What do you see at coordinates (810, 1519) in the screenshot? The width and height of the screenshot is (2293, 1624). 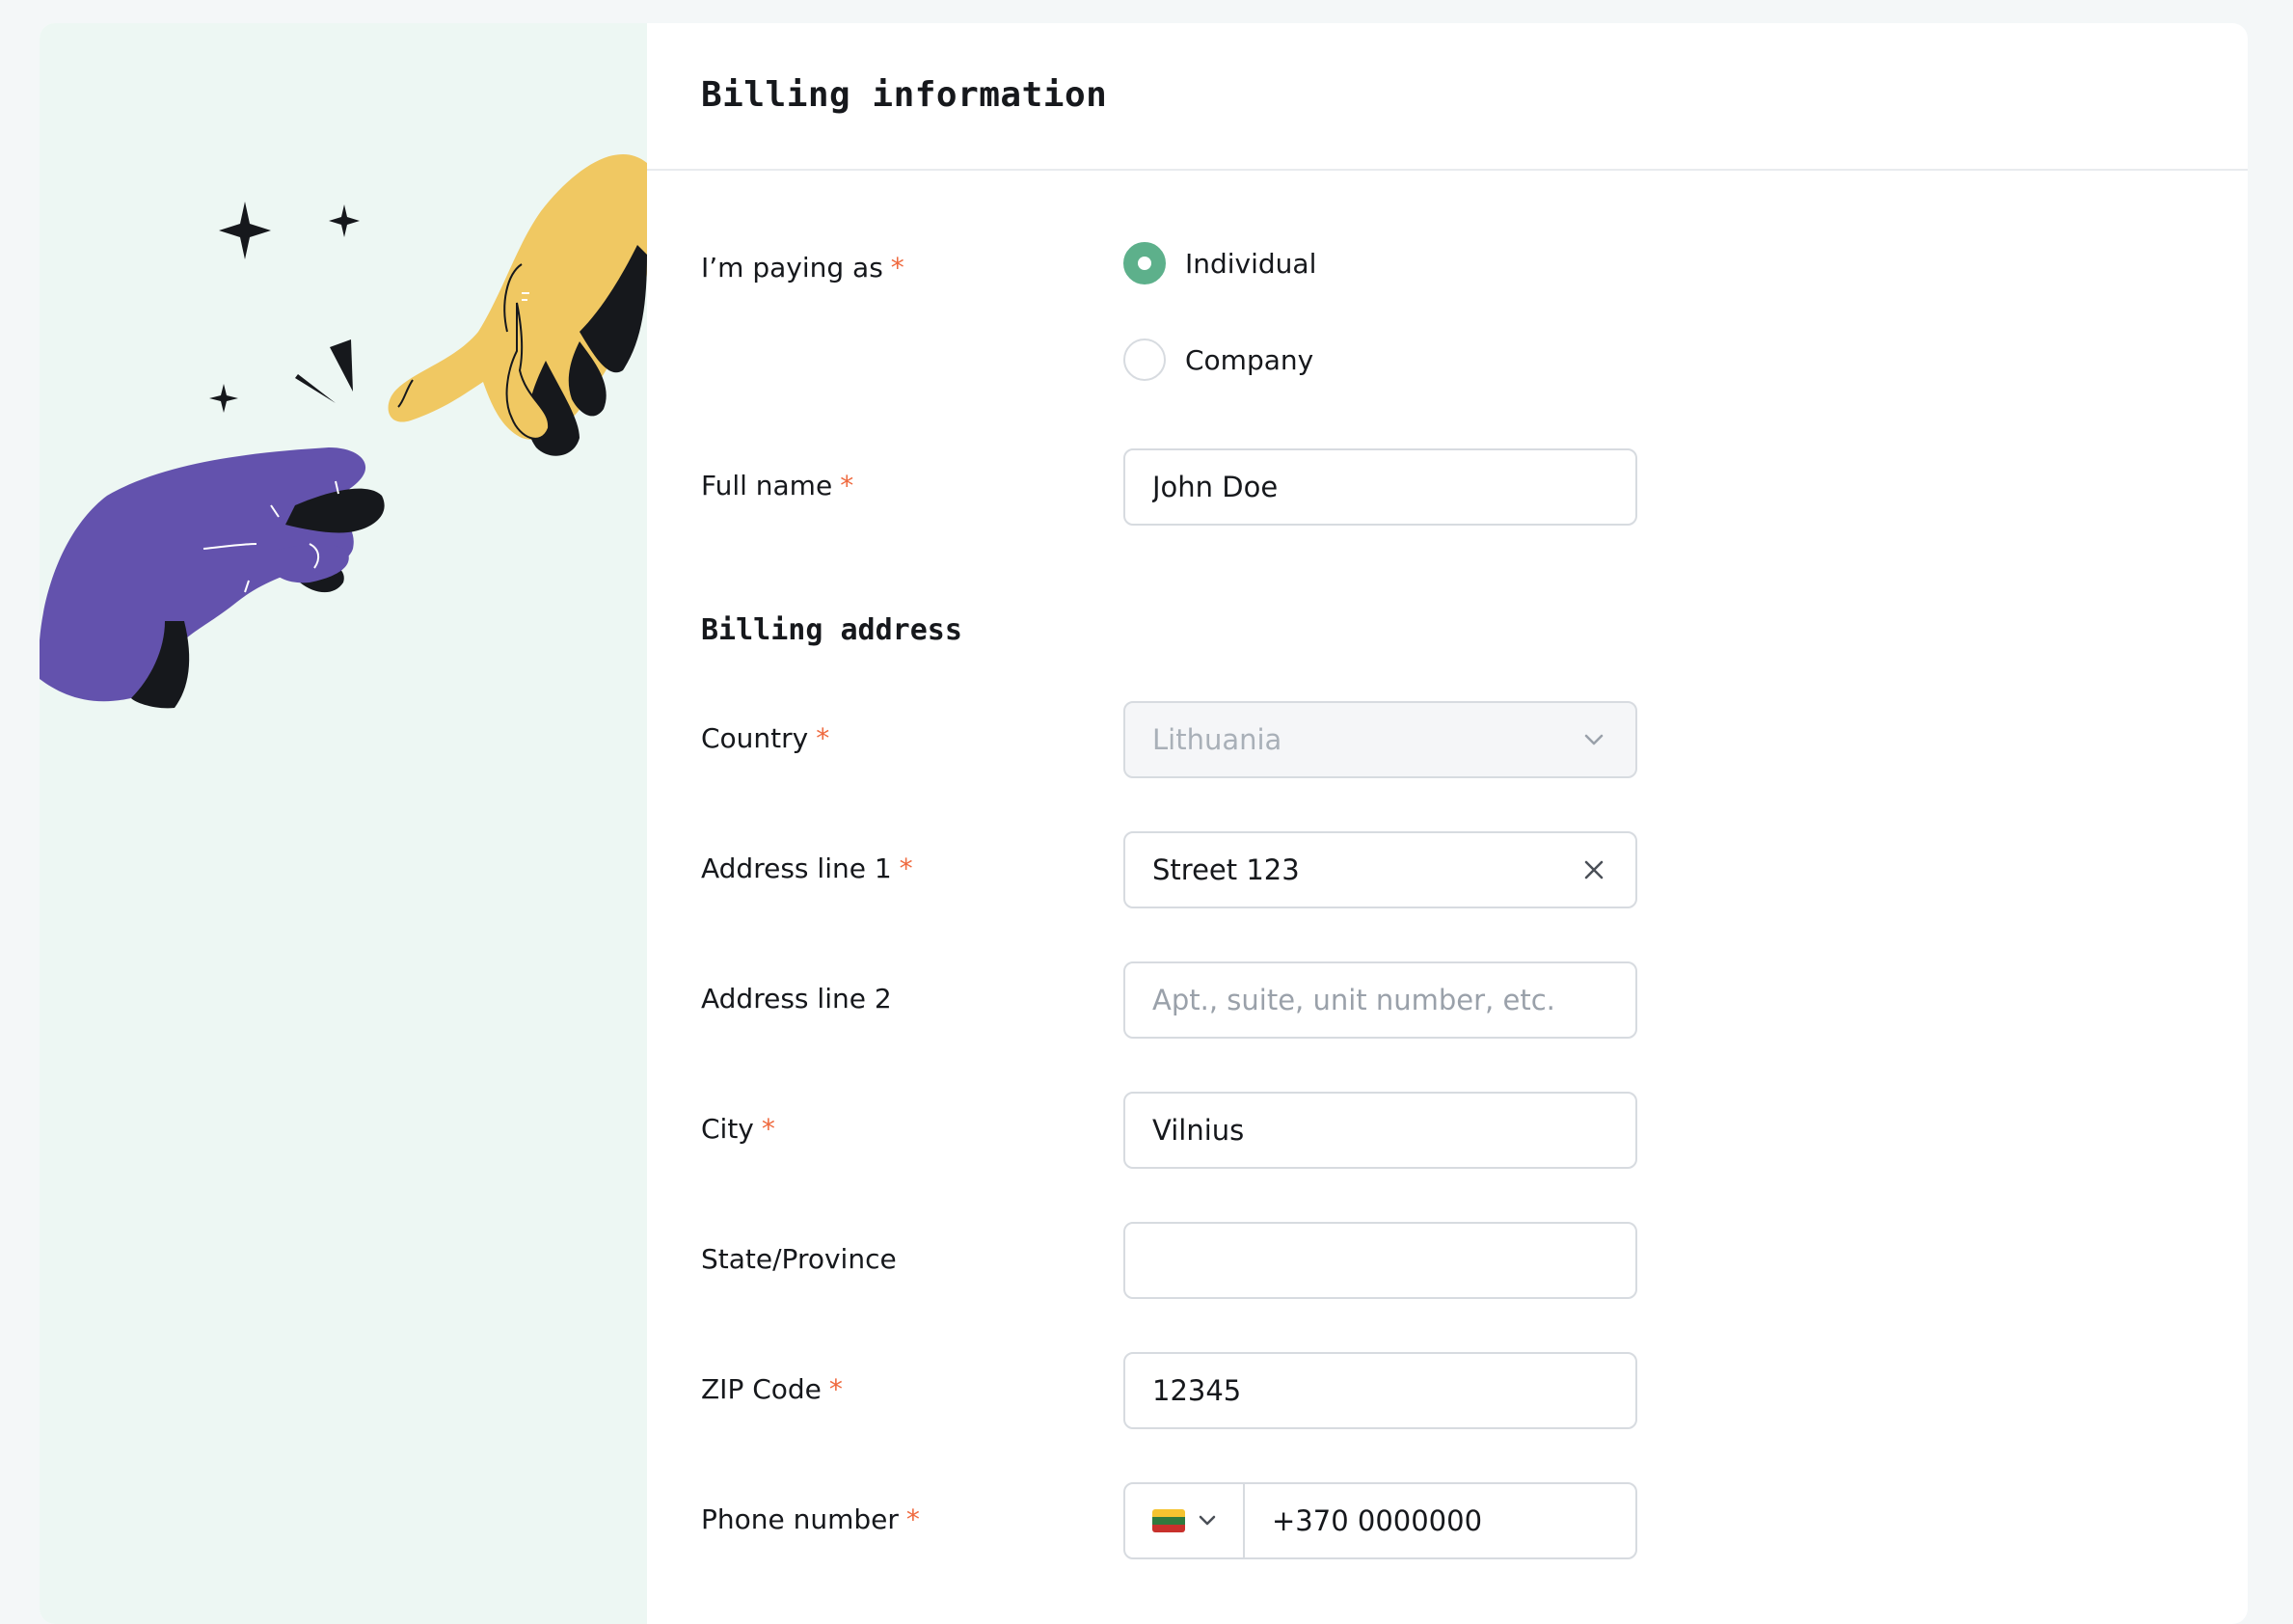 I see `phone-number-label: Phone number *` at bounding box center [810, 1519].